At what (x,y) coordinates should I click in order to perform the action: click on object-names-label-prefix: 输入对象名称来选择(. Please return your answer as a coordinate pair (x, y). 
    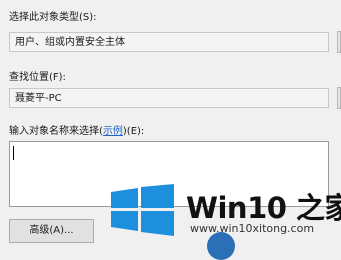
    Looking at the image, I should click on (56, 131).